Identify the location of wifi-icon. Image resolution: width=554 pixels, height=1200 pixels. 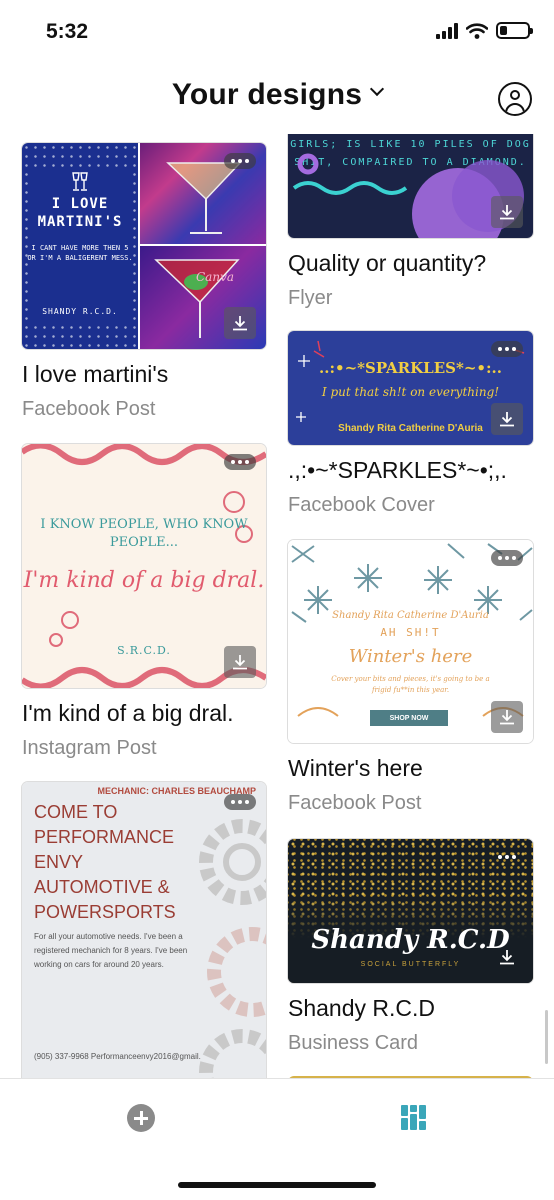
(477, 30).